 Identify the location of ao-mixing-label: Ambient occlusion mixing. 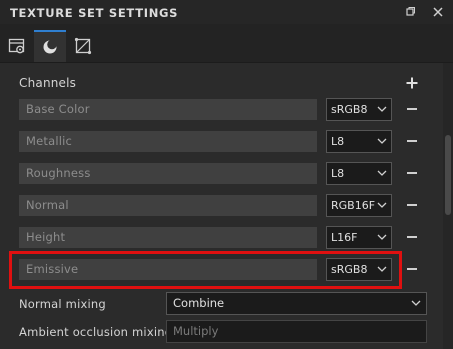
(96, 332).